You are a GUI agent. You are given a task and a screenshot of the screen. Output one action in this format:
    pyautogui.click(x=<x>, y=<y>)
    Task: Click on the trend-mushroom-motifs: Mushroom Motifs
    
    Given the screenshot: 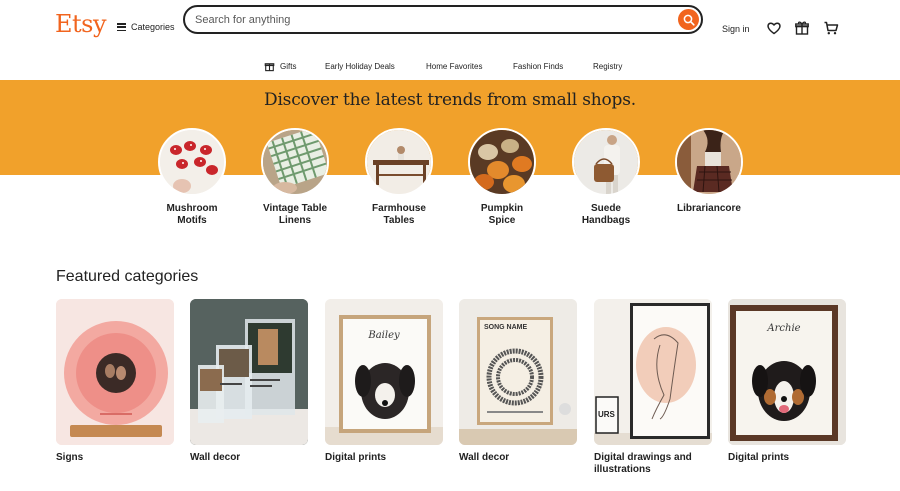 What is the action you would take?
    pyautogui.click(x=192, y=177)
    